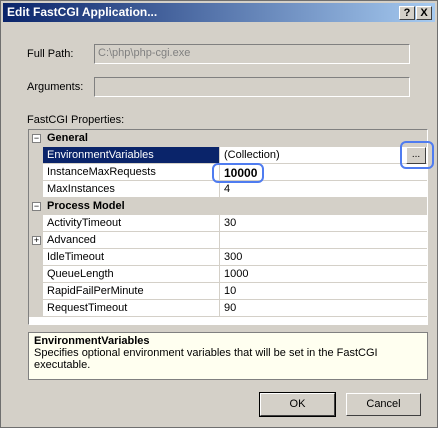 The width and height of the screenshot is (440, 430). I want to click on property-name: Advanced, so click(131, 240).